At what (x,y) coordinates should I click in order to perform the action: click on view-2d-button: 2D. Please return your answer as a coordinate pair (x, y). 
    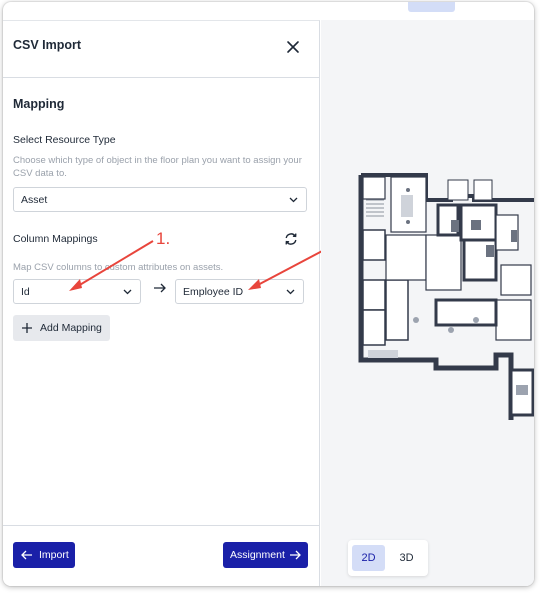
    Looking at the image, I should click on (368, 558).